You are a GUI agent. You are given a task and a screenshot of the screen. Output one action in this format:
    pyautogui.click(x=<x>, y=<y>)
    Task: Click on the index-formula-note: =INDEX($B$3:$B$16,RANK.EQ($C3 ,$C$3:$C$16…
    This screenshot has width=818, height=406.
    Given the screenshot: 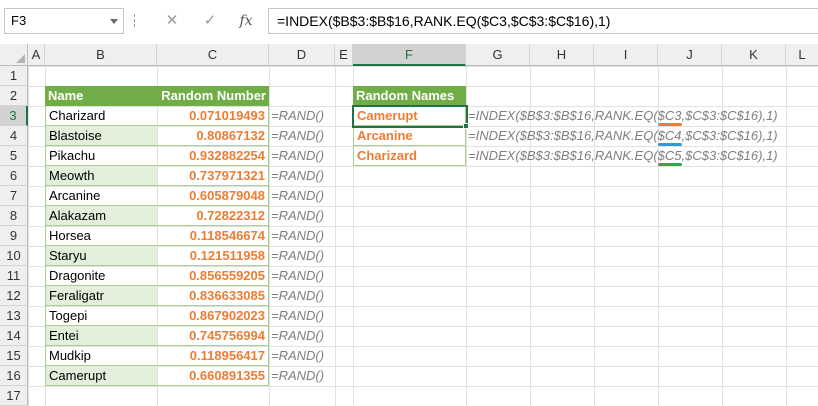 What is the action you would take?
    pyautogui.click(x=627, y=116)
    